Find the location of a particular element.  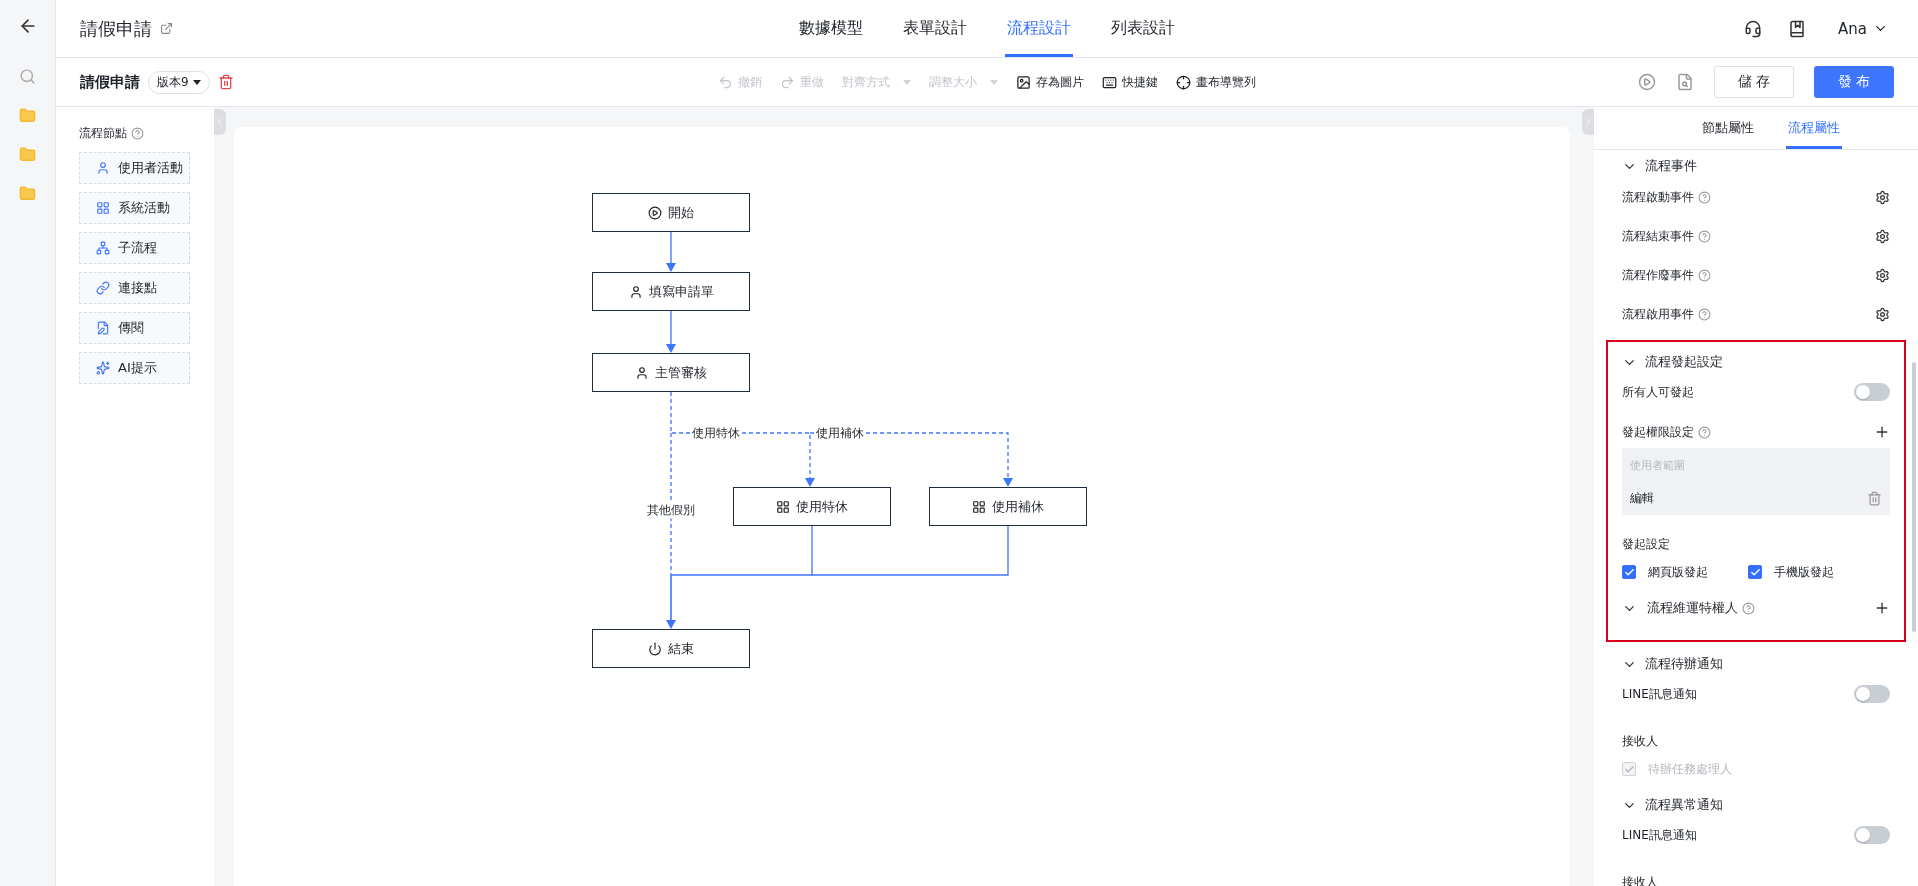

node-palette-item: 傳閱 is located at coordinates (134, 328).